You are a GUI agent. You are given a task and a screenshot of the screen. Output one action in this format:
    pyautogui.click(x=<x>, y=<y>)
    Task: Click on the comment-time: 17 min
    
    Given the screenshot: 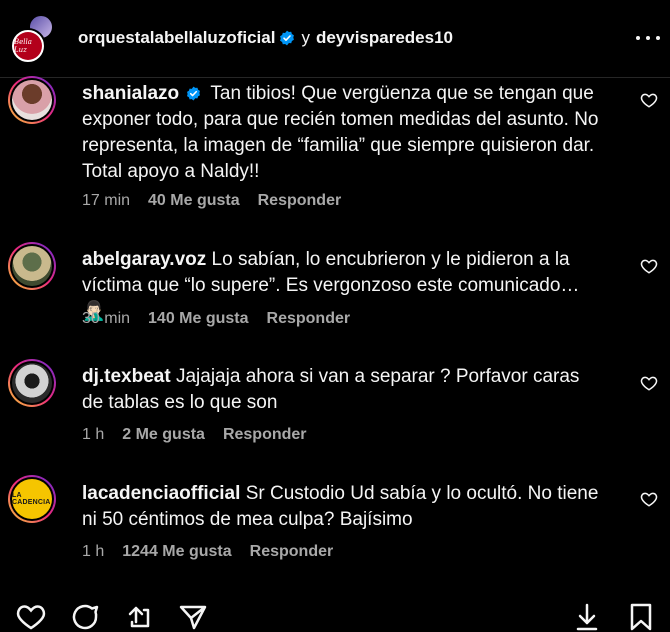 What is the action you would take?
    pyautogui.click(x=106, y=200)
    